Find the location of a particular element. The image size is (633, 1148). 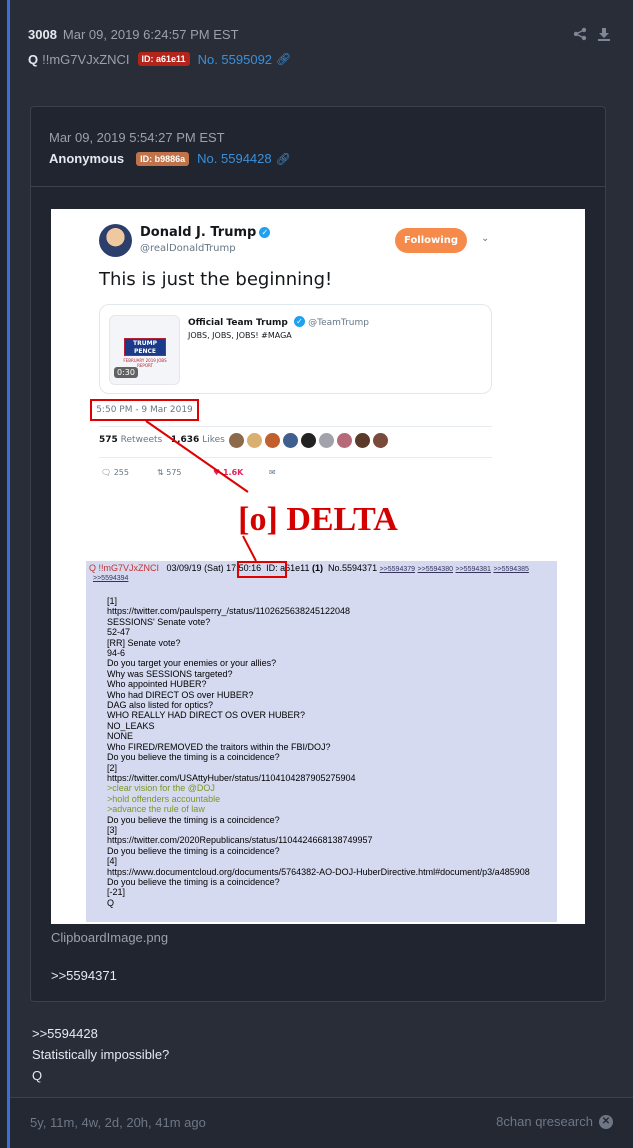

drop-line: >hold offenders accountable is located at coordinates (164, 798).